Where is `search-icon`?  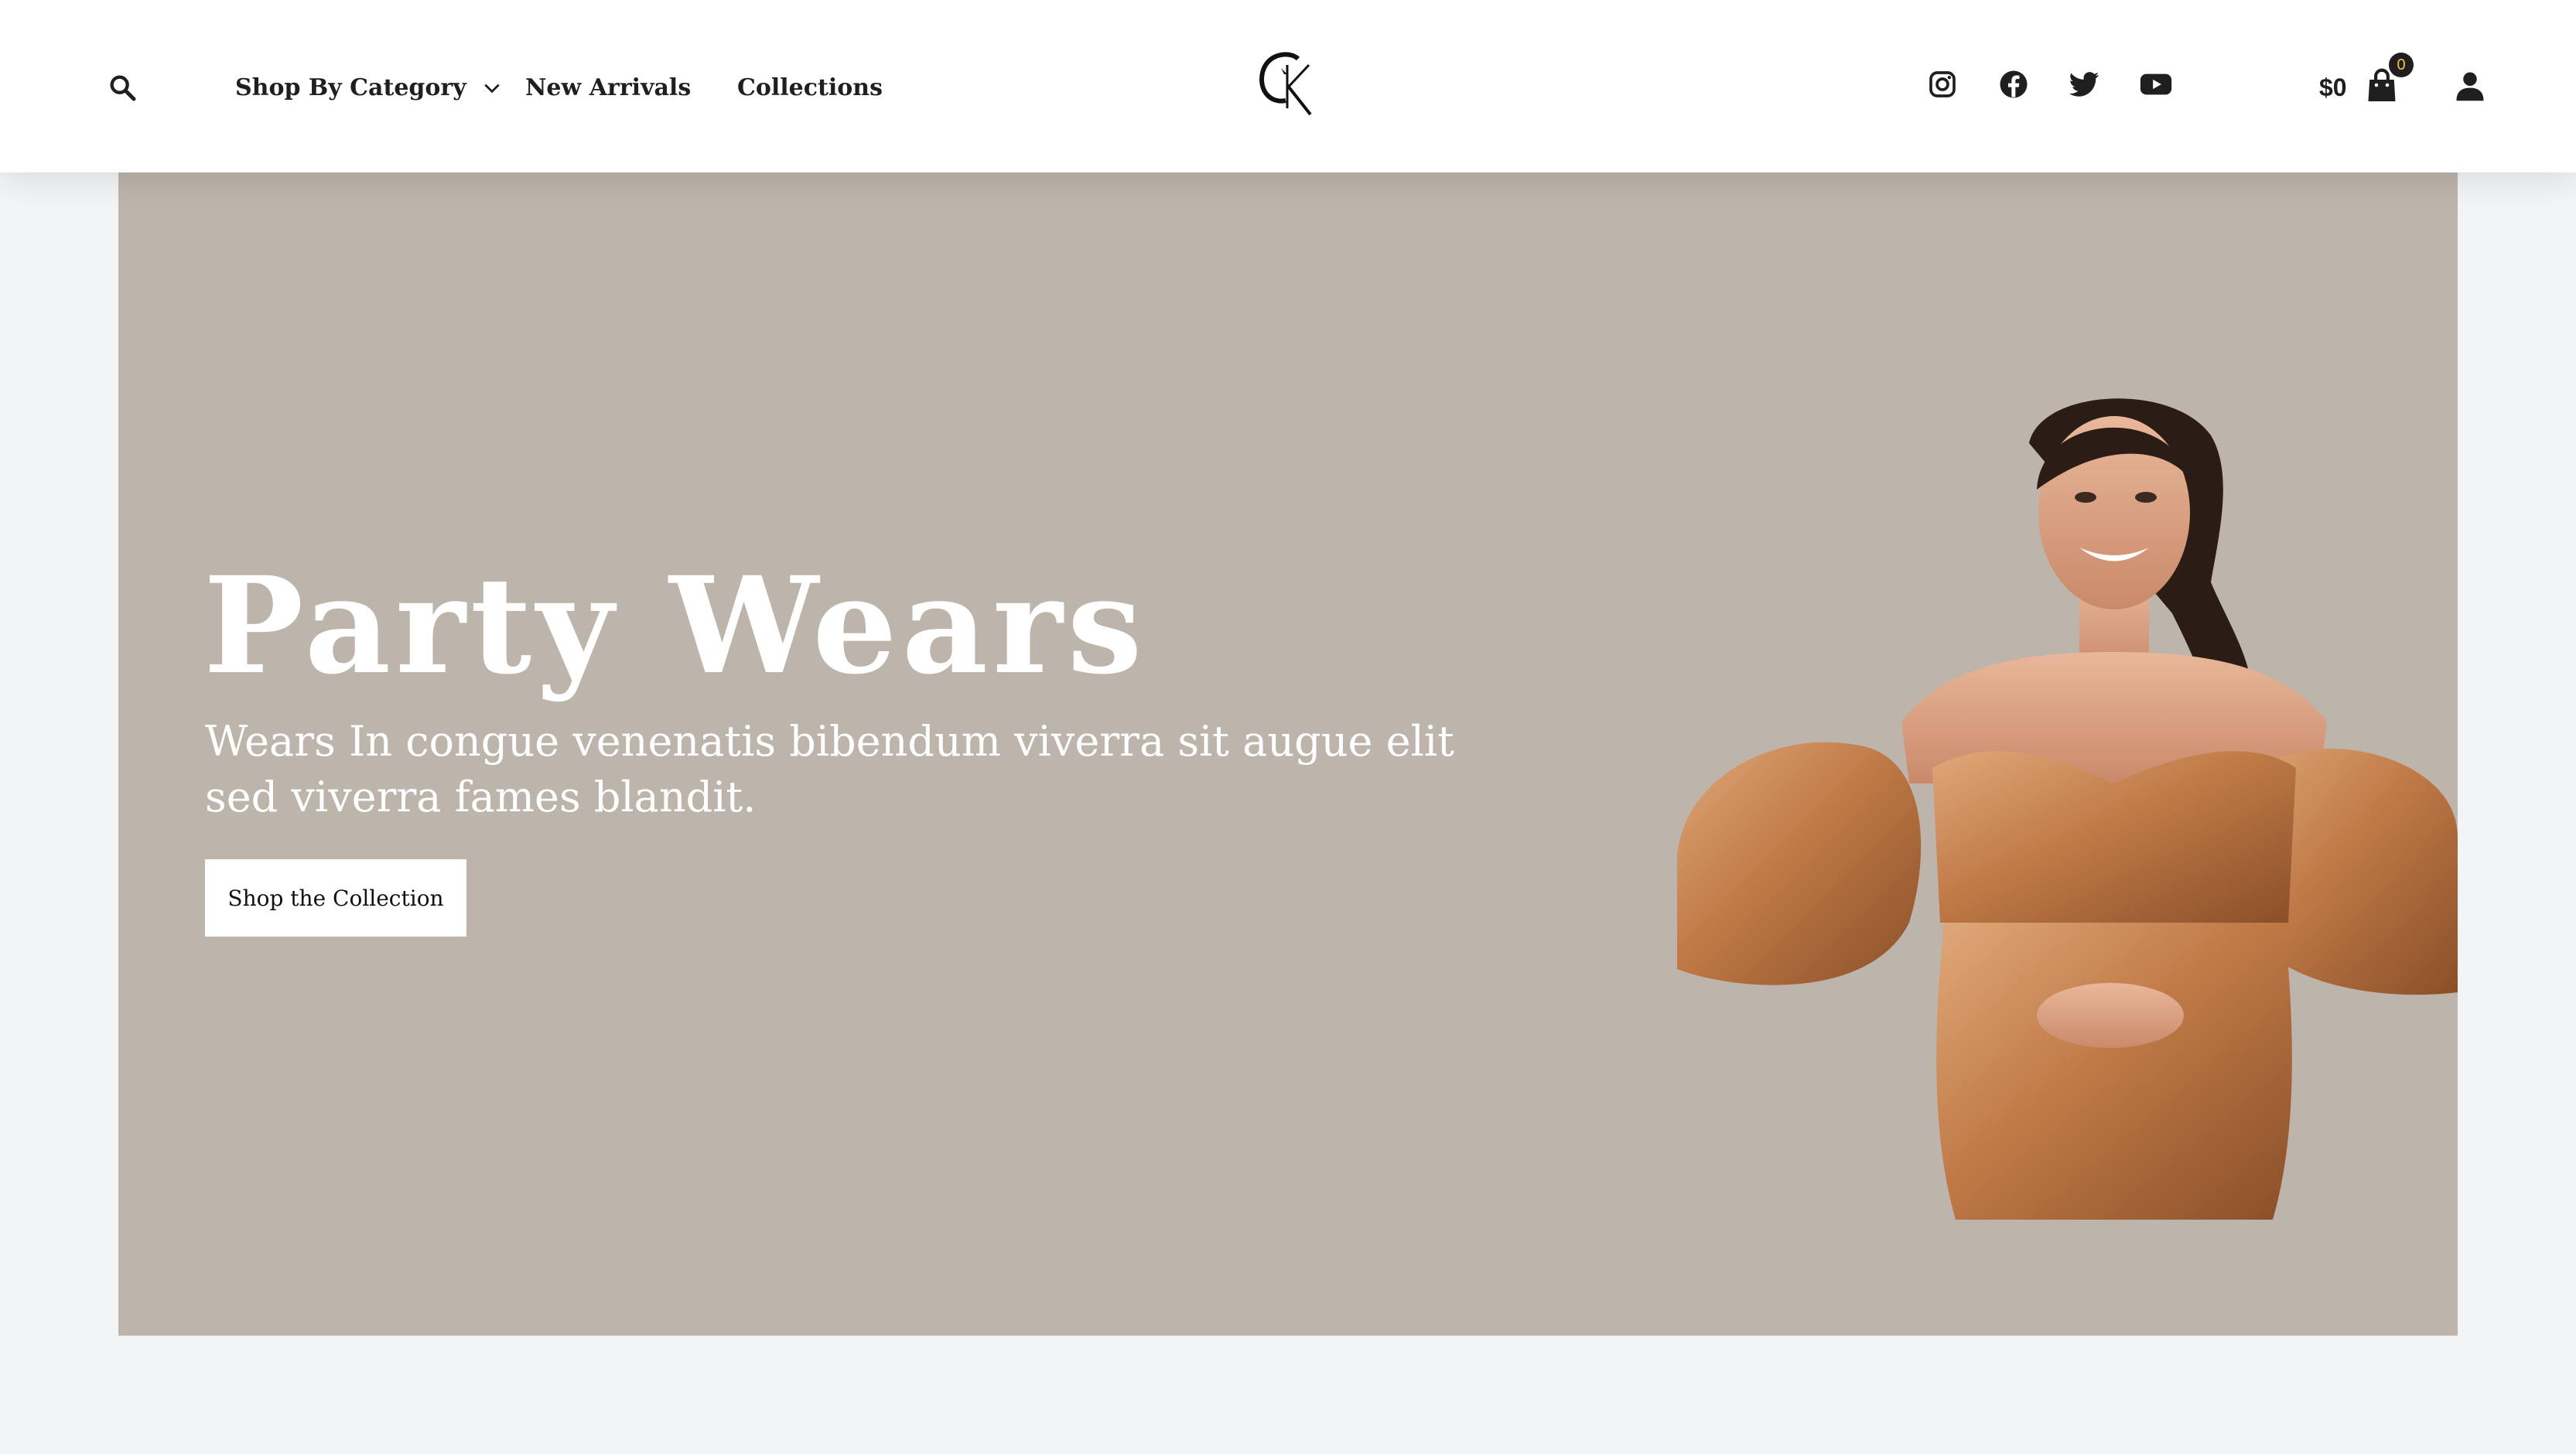 search-icon is located at coordinates (123, 87).